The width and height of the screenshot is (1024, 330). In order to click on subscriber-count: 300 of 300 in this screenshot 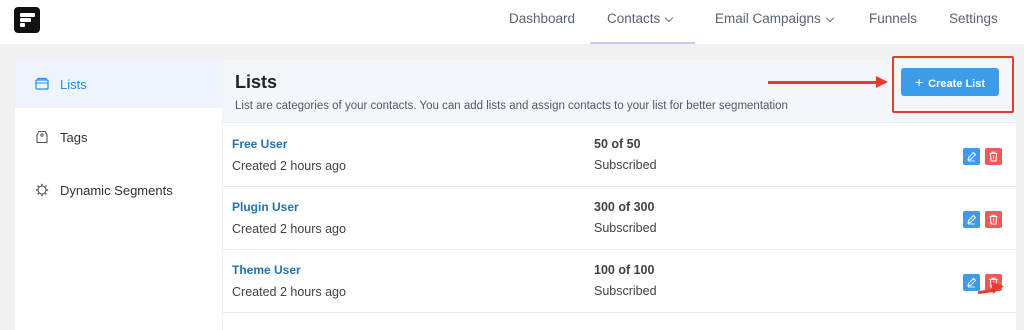, I will do `click(624, 207)`.